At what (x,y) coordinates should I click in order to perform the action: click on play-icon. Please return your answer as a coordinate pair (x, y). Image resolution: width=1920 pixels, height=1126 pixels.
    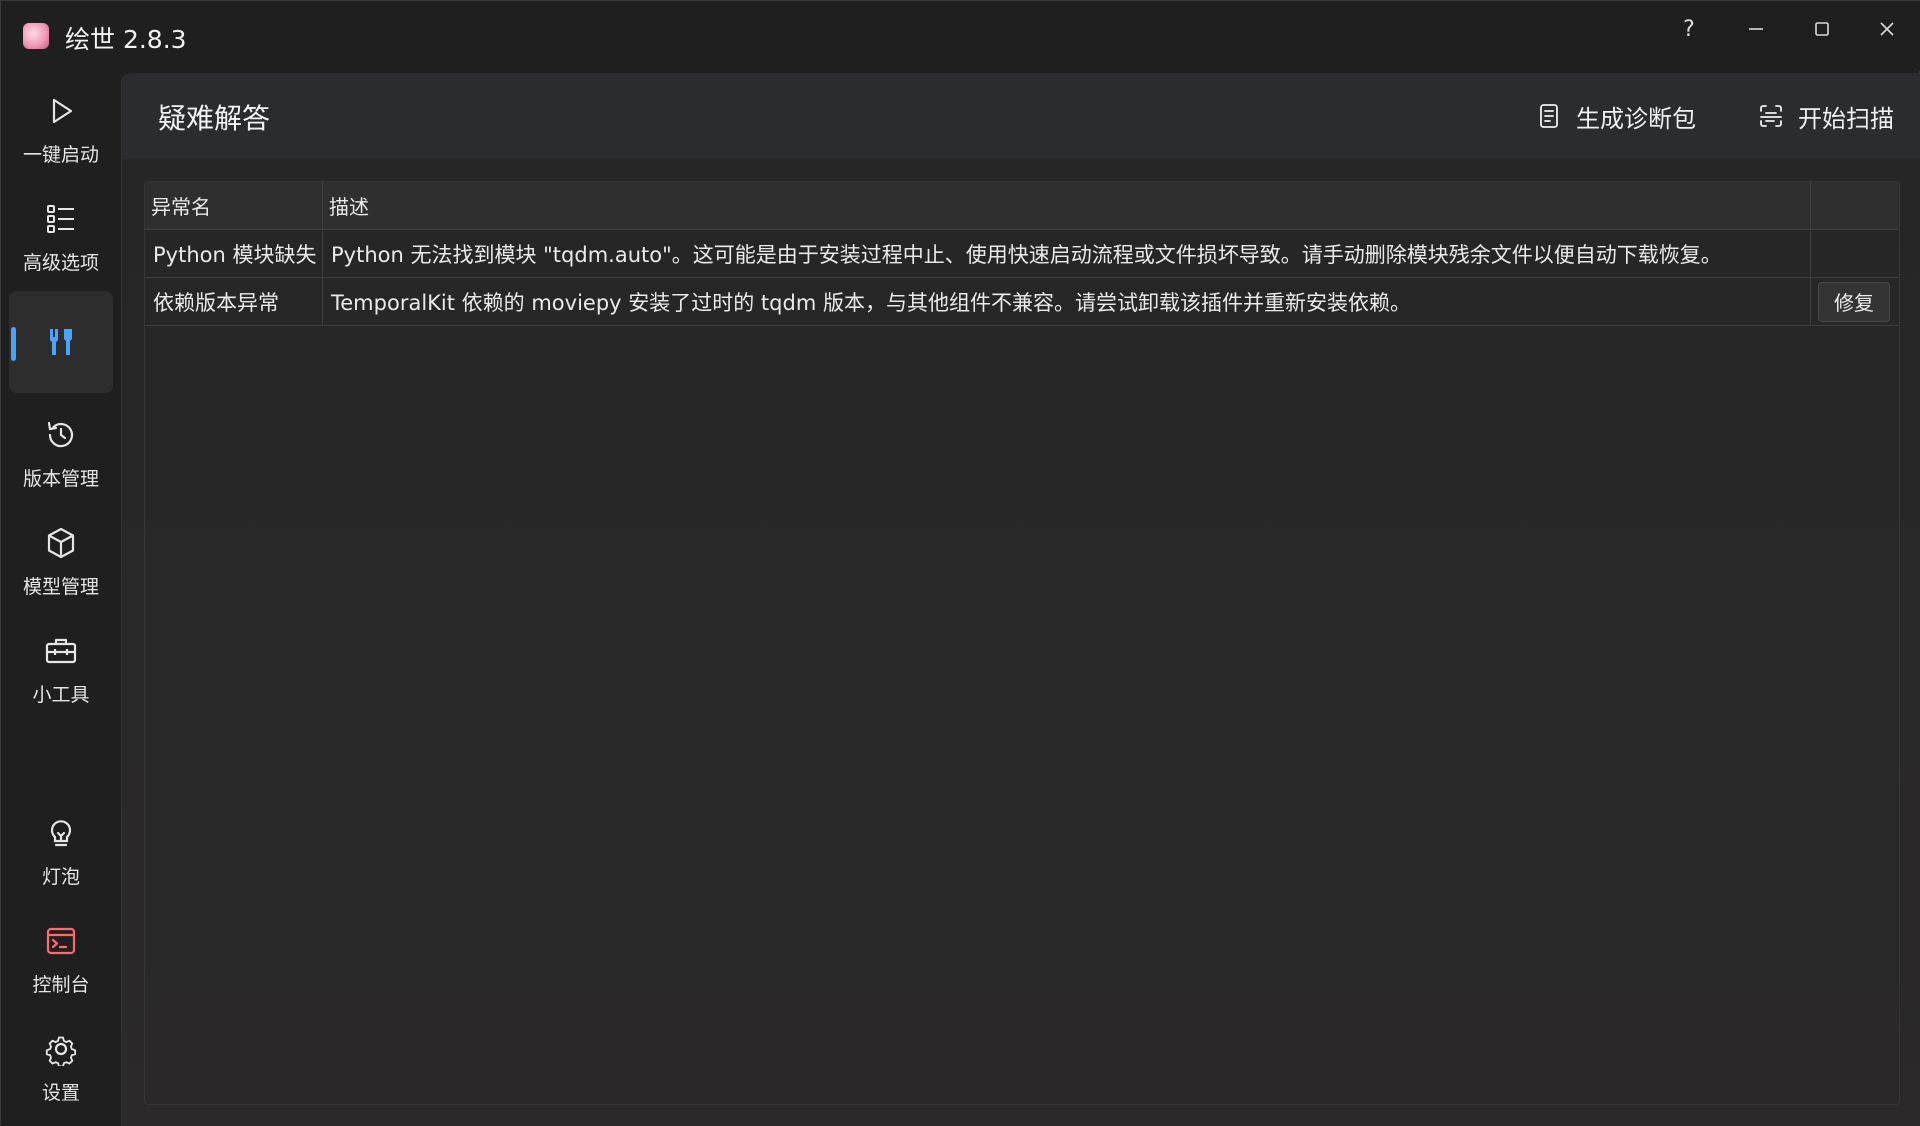
    Looking at the image, I should click on (62, 110).